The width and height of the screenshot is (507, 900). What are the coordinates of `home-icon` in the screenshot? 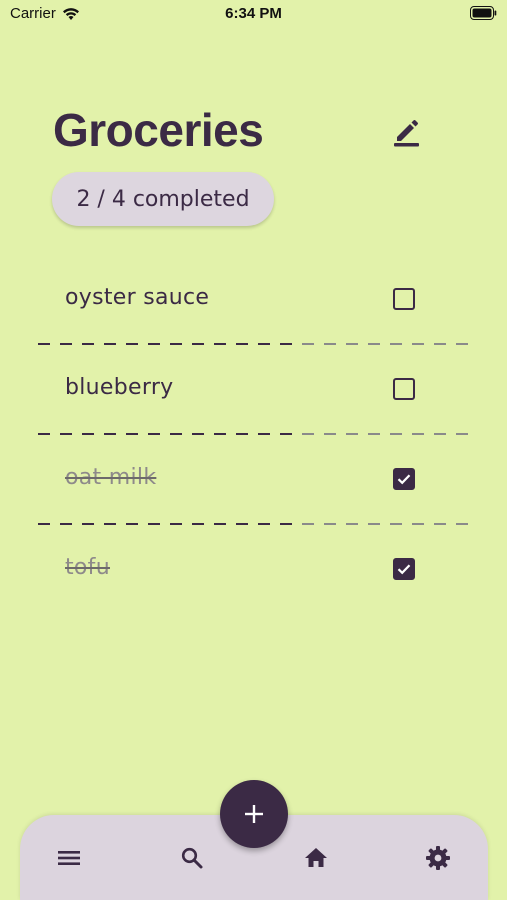 It's located at (316, 857).